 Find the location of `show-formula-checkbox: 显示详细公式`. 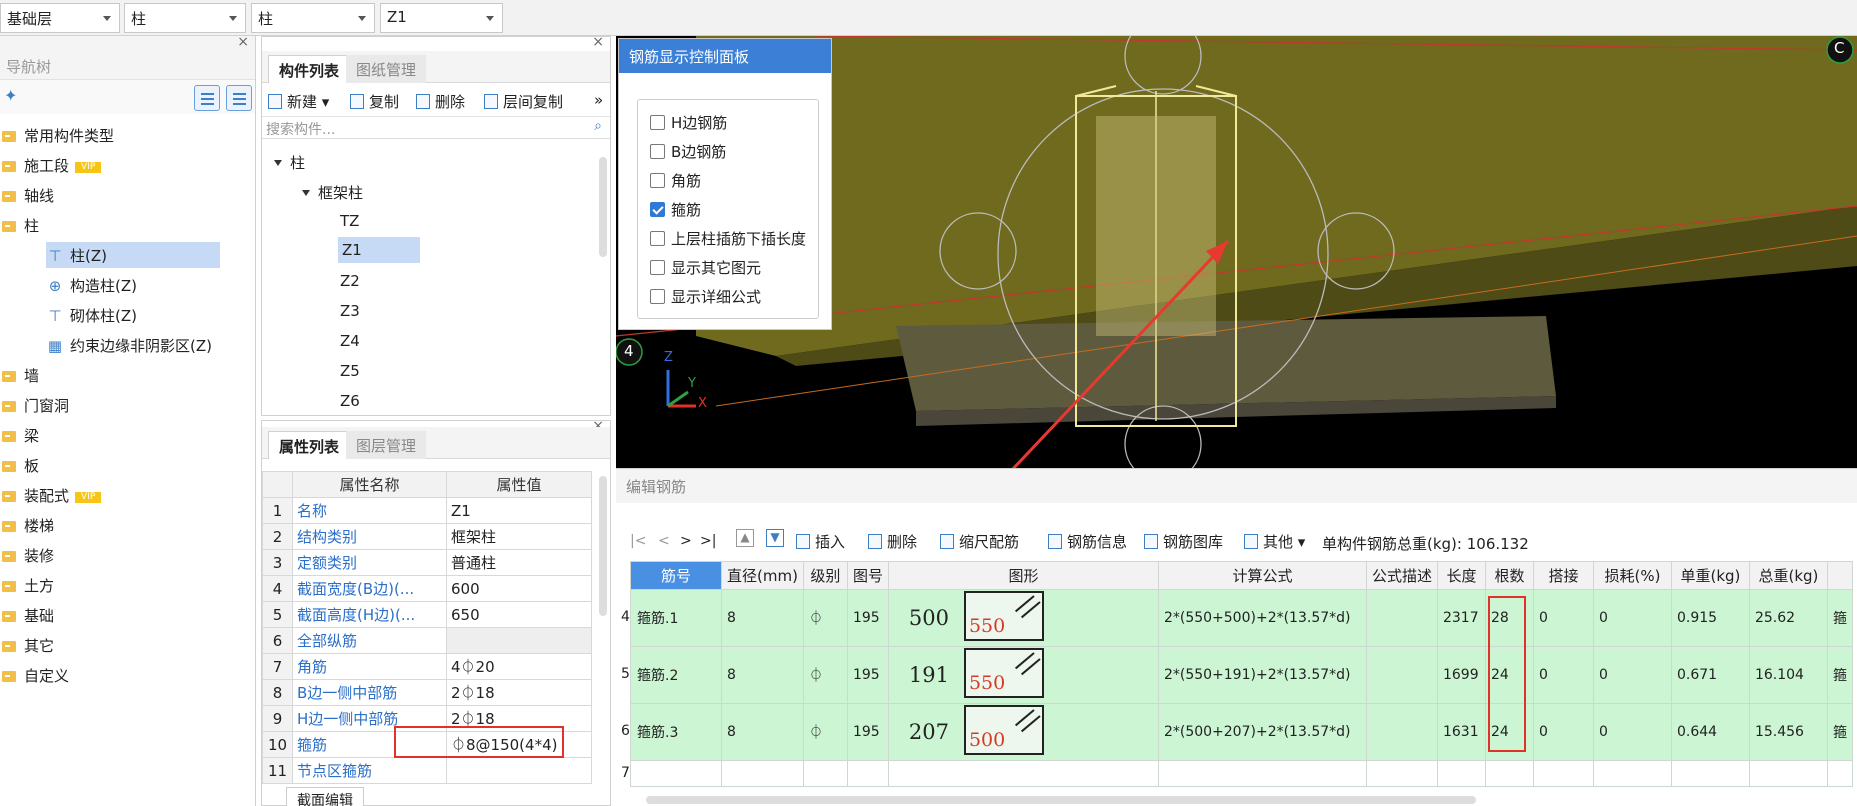

show-formula-checkbox: 显示详细公式 is located at coordinates (705, 296).